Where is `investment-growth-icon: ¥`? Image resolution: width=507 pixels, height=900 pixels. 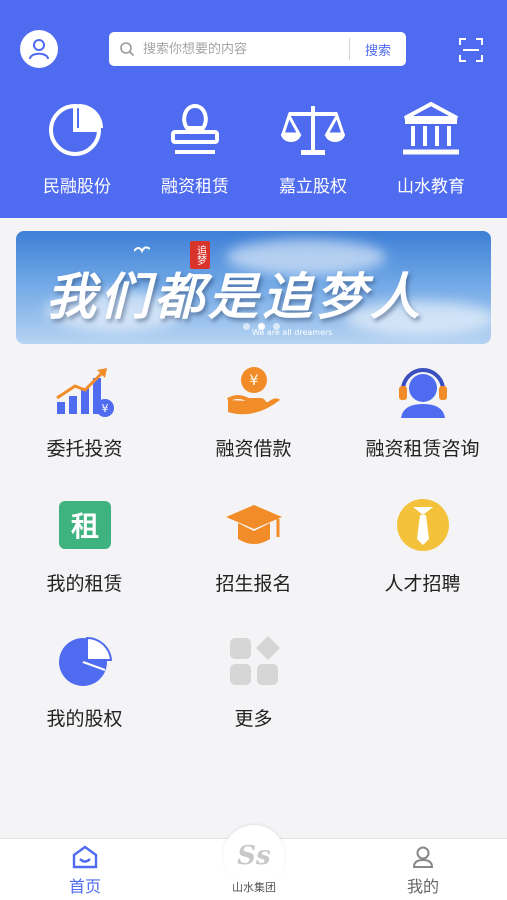 investment-growth-icon: ¥ is located at coordinates (84, 392).